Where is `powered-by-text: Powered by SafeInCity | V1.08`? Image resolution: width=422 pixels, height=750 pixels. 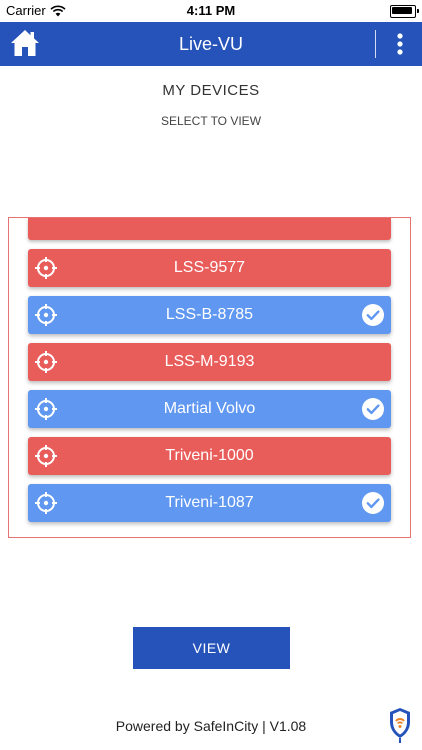 powered-by-text: Powered by SafeInCity | V1.08 is located at coordinates (211, 726).